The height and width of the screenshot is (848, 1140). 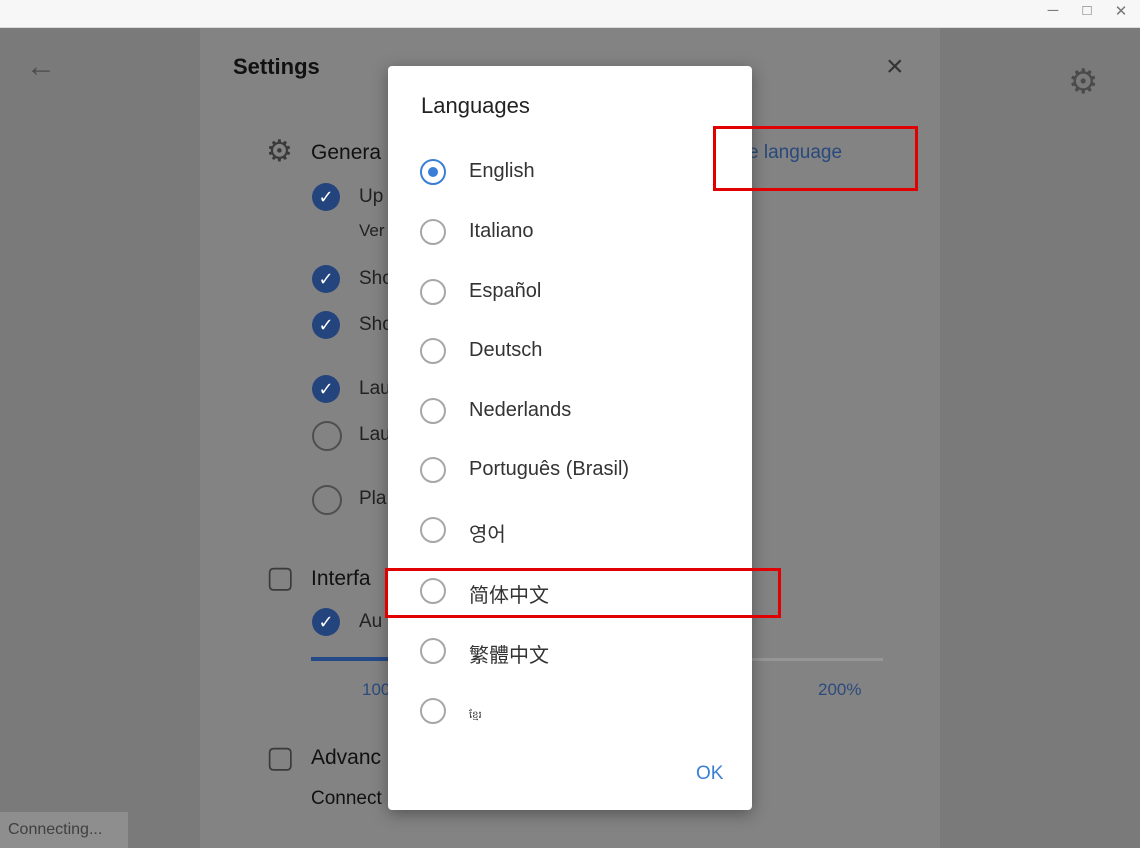 I want to click on minimize-icon: ─, so click(x=1053, y=10).